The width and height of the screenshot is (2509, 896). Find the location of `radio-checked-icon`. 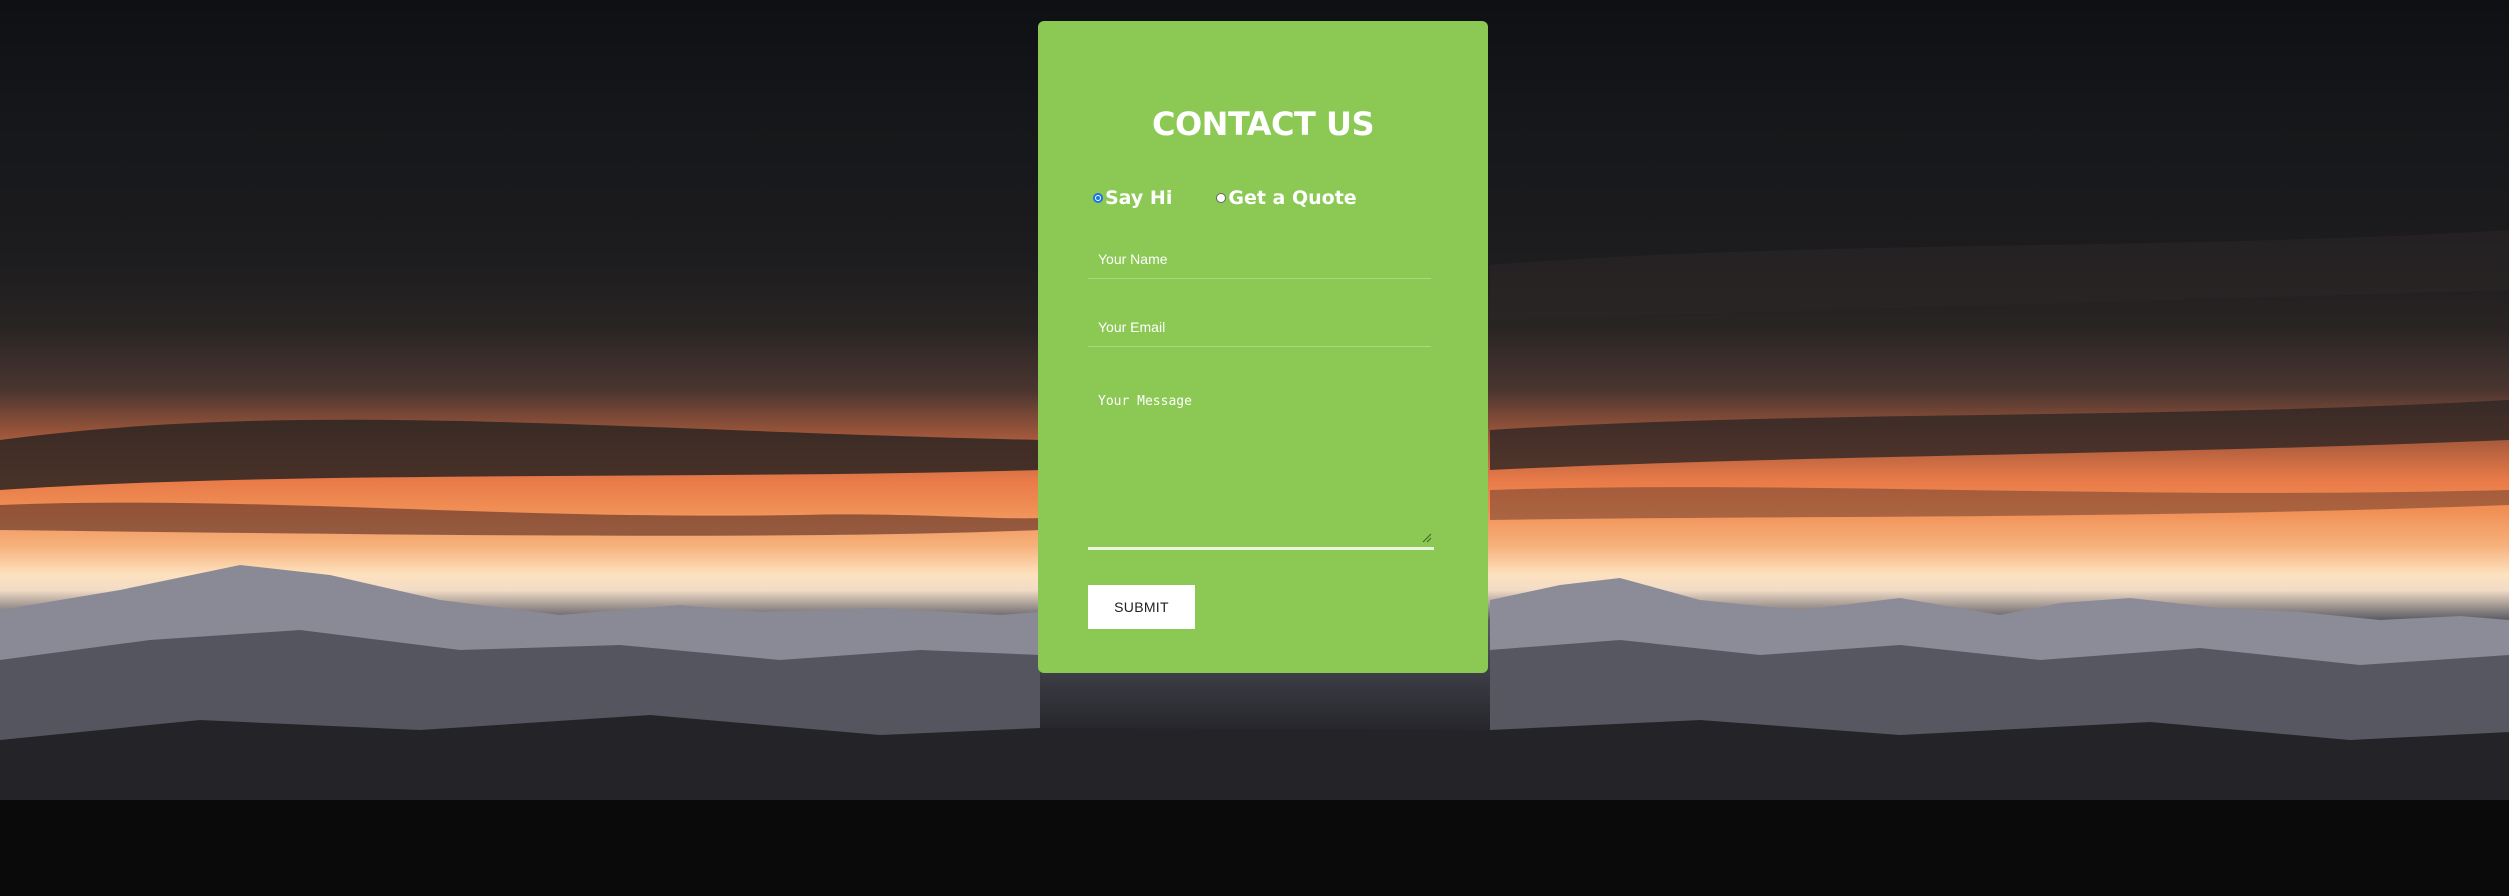

radio-checked-icon is located at coordinates (1098, 198).